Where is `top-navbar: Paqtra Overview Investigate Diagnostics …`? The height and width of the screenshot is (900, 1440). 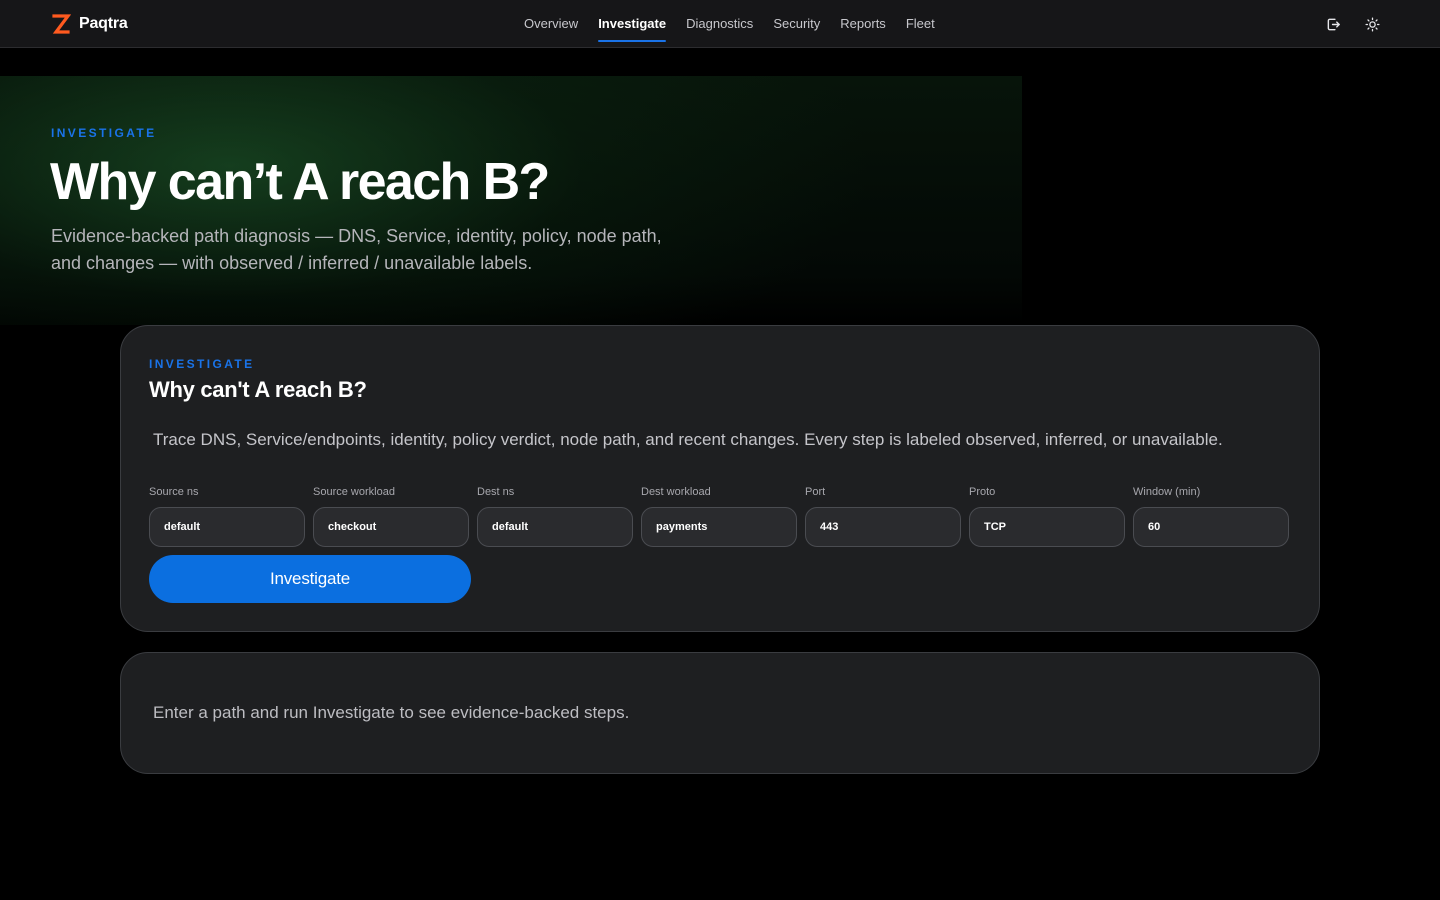 top-navbar: Paqtra Overview Investigate Diagnostics … is located at coordinates (720, 24).